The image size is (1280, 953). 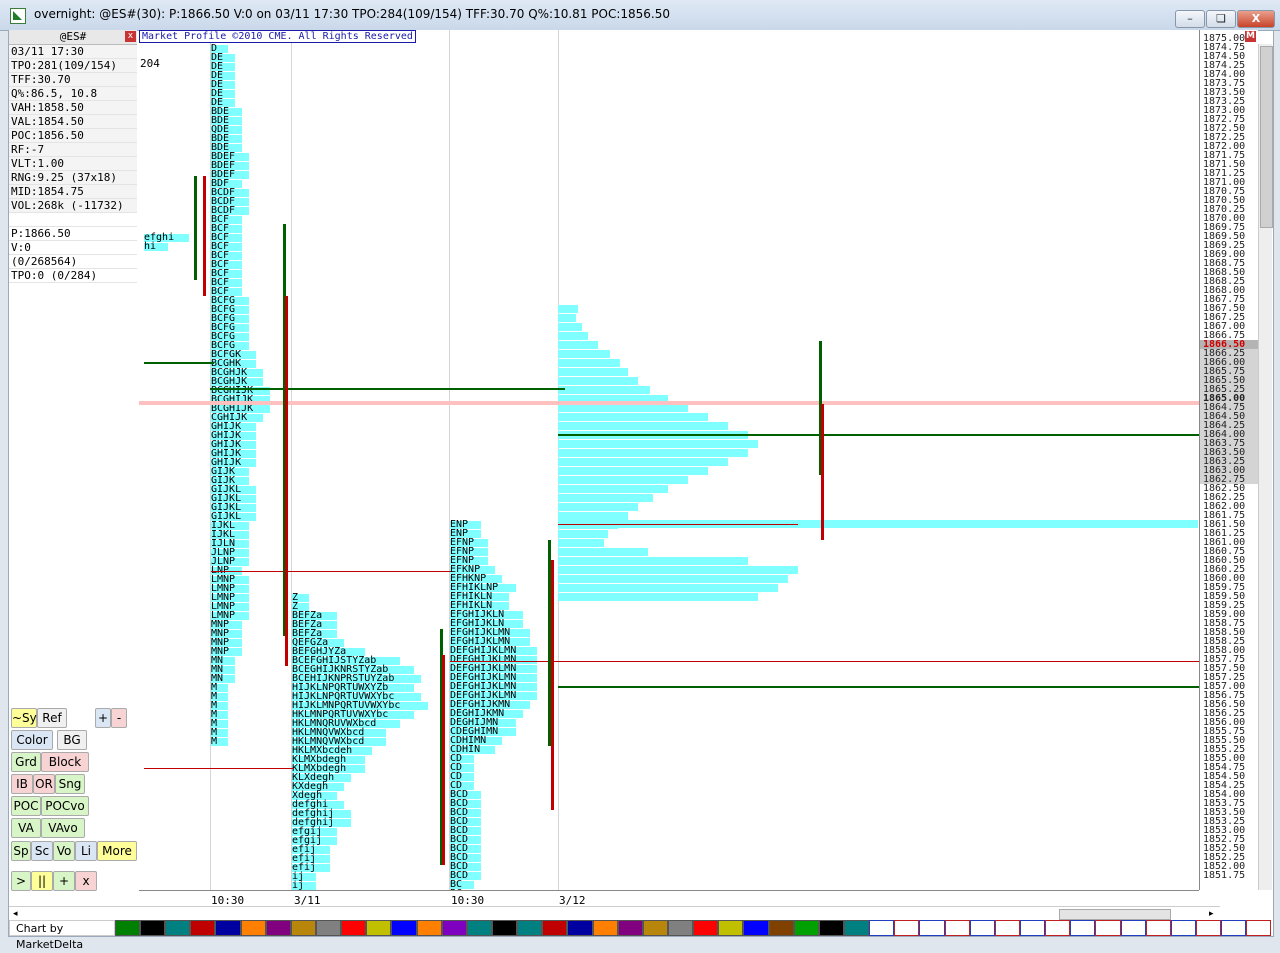 I want to click on minimize-button: –, so click(x=1190, y=19).